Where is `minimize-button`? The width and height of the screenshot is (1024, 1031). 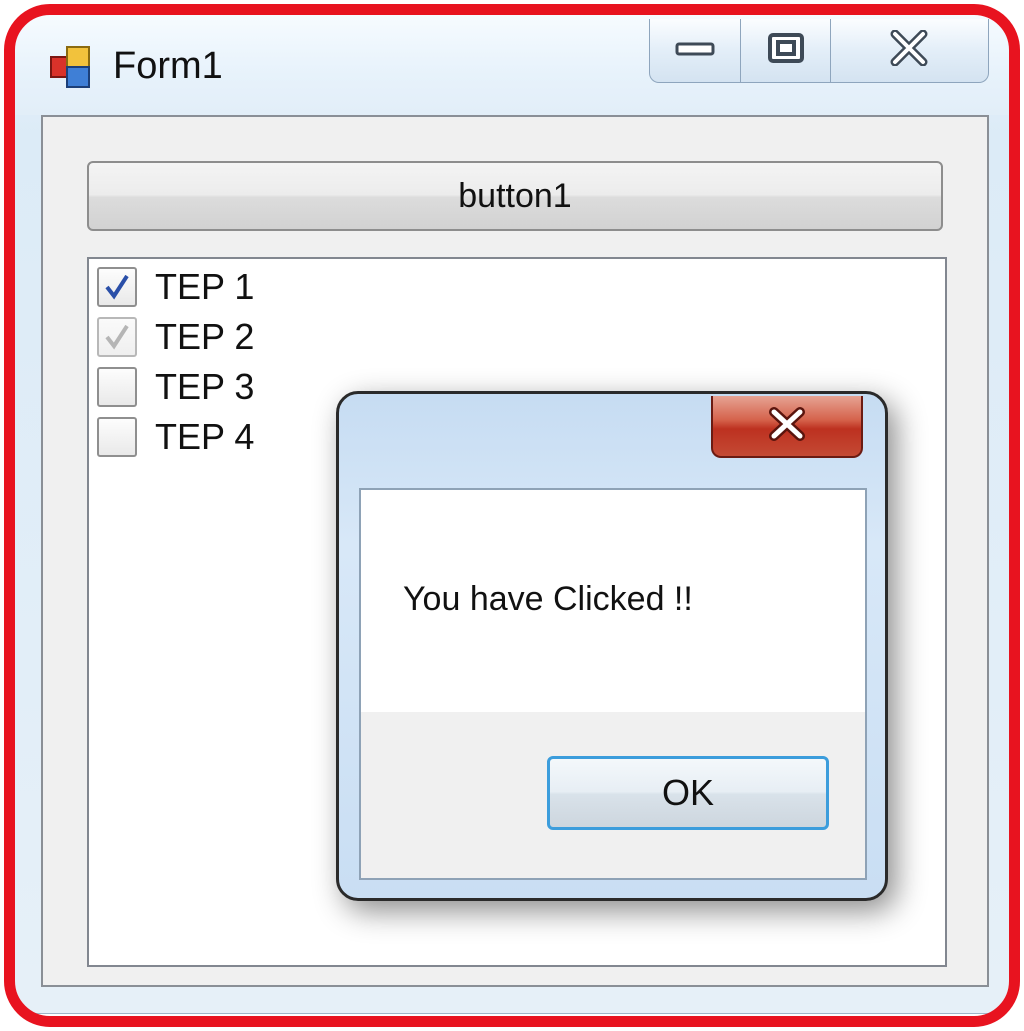 minimize-button is located at coordinates (696, 50).